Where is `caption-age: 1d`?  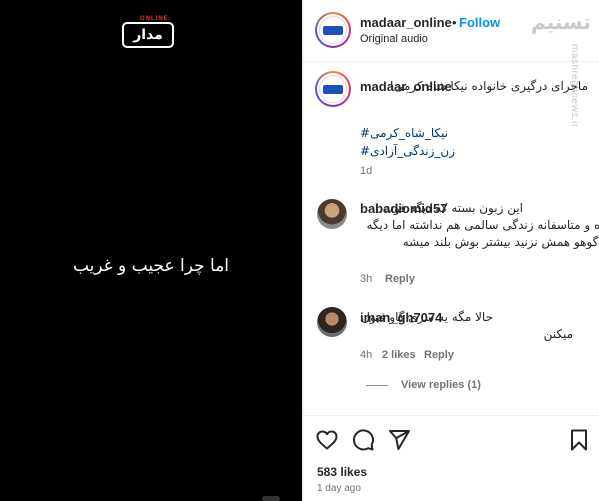 caption-age: 1d is located at coordinates (366, 171).